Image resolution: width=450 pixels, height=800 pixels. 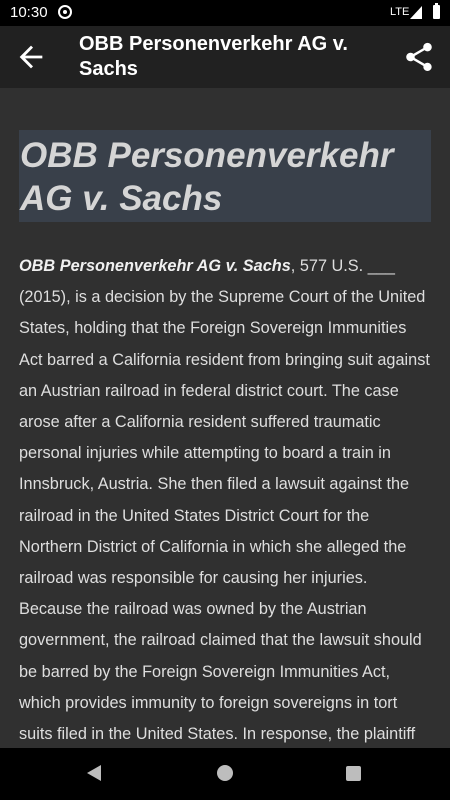 I want to click on app-bar-title: OBB Personenverkehr AG v. Sachs, so click(x=213, y=56).